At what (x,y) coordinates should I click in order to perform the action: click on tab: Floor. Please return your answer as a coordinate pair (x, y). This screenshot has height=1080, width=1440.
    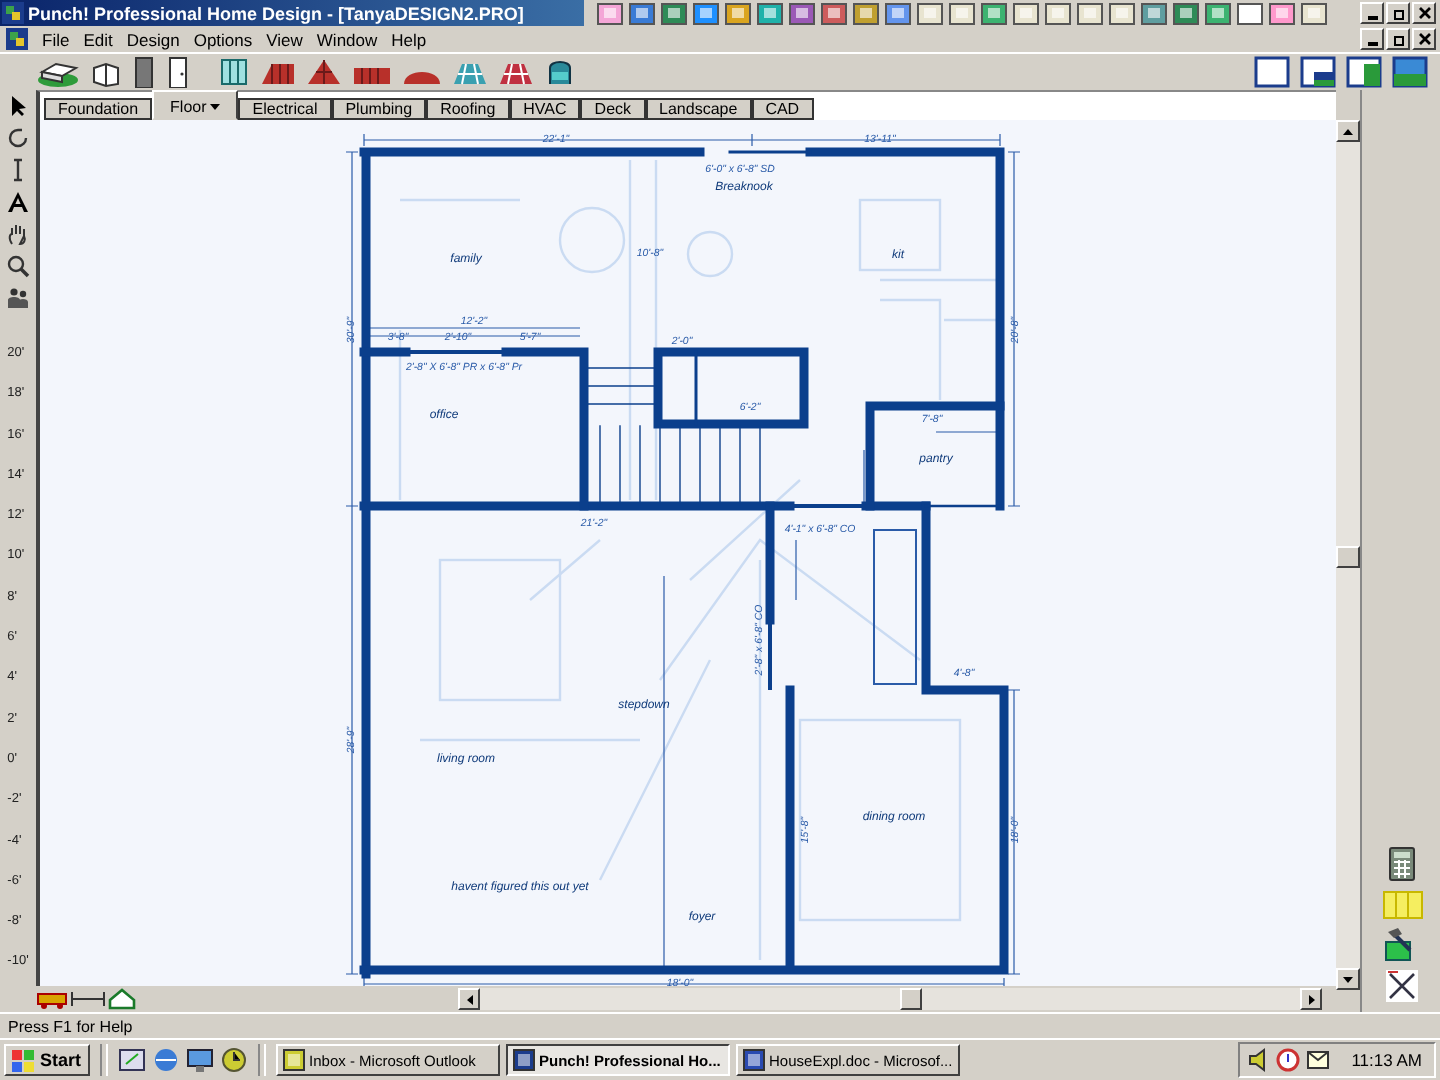
    Looking at the image, I should click on (195, 105).